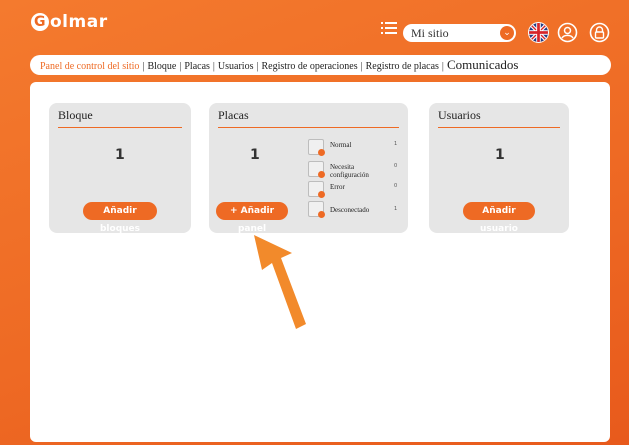 This screenshot has width=629, height=445. What do you see at coordinates (507, 33) in the screenshot?
I see `chevron-down-icon: ⌄` at bounding box center [507, 33].